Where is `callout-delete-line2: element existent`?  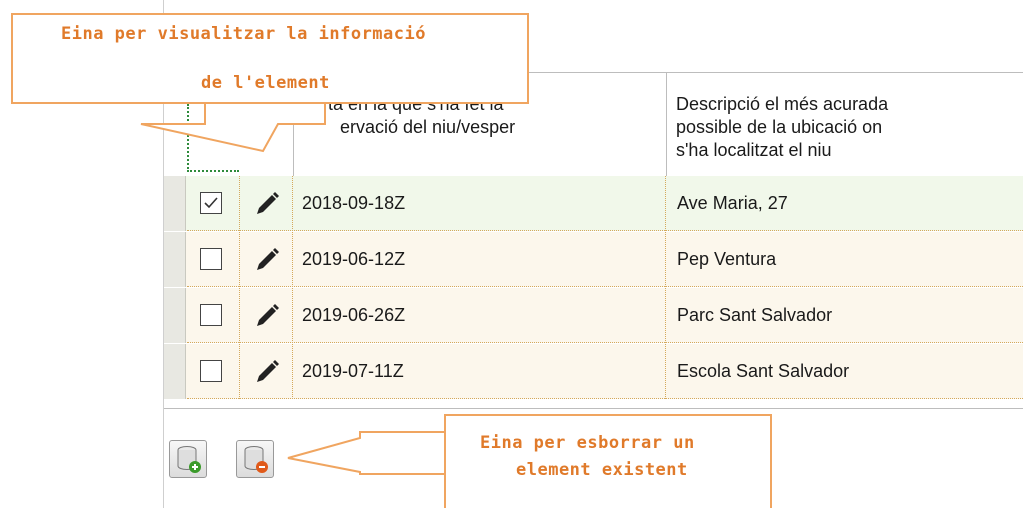 callout-delete-line2: element existent is located at coordinates (602, 470).